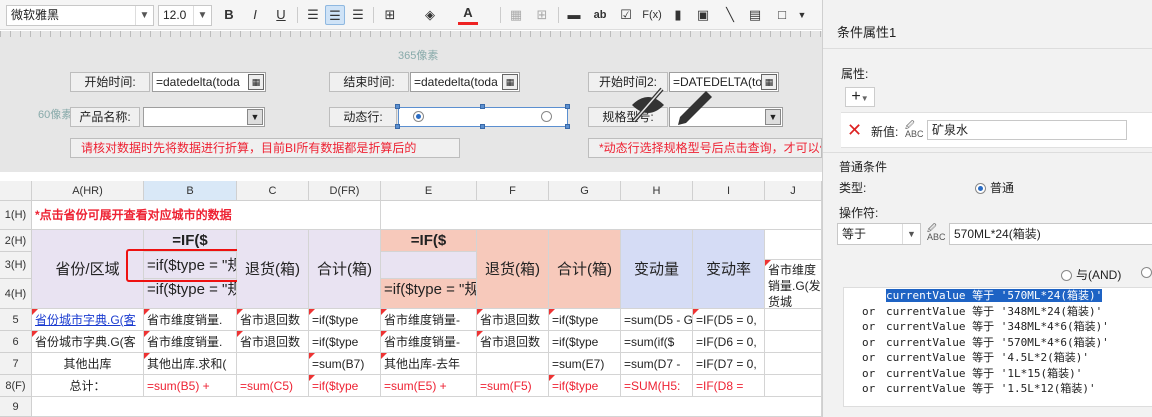 Image resolution: width=1152 pixels, height=417 pixels. I want to click on cell-j6, so click(793, 342).